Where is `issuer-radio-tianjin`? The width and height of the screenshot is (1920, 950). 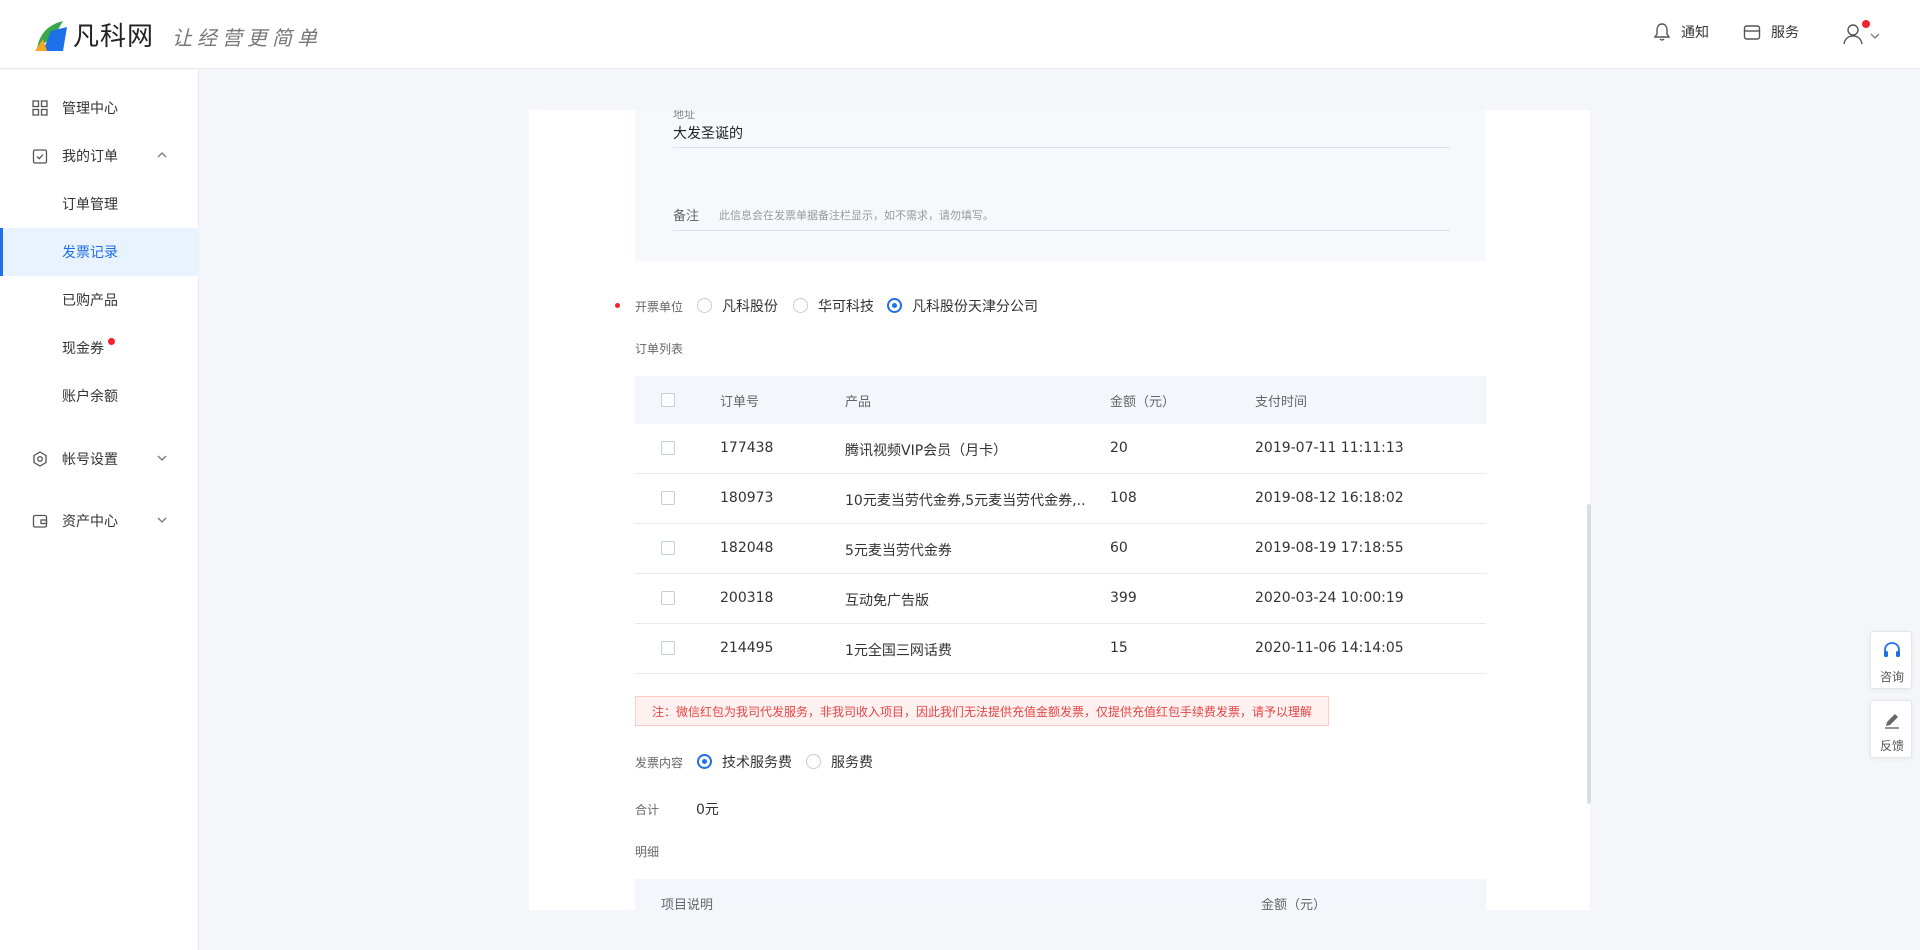
issuer-radio-tianjin is located at coordinates (894, 305).